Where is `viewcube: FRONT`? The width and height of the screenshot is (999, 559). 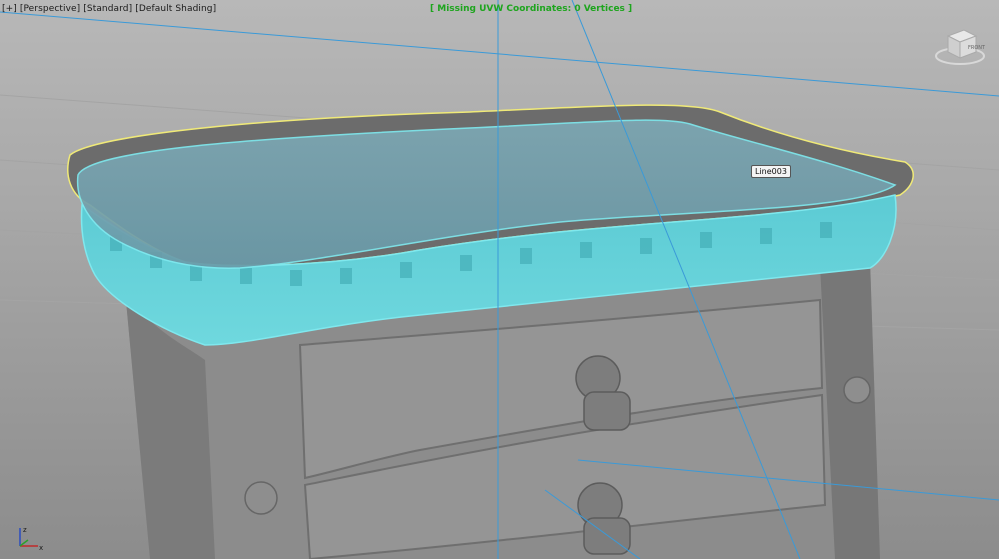 viewcube: FRONT is located at coordinates (960, 45).